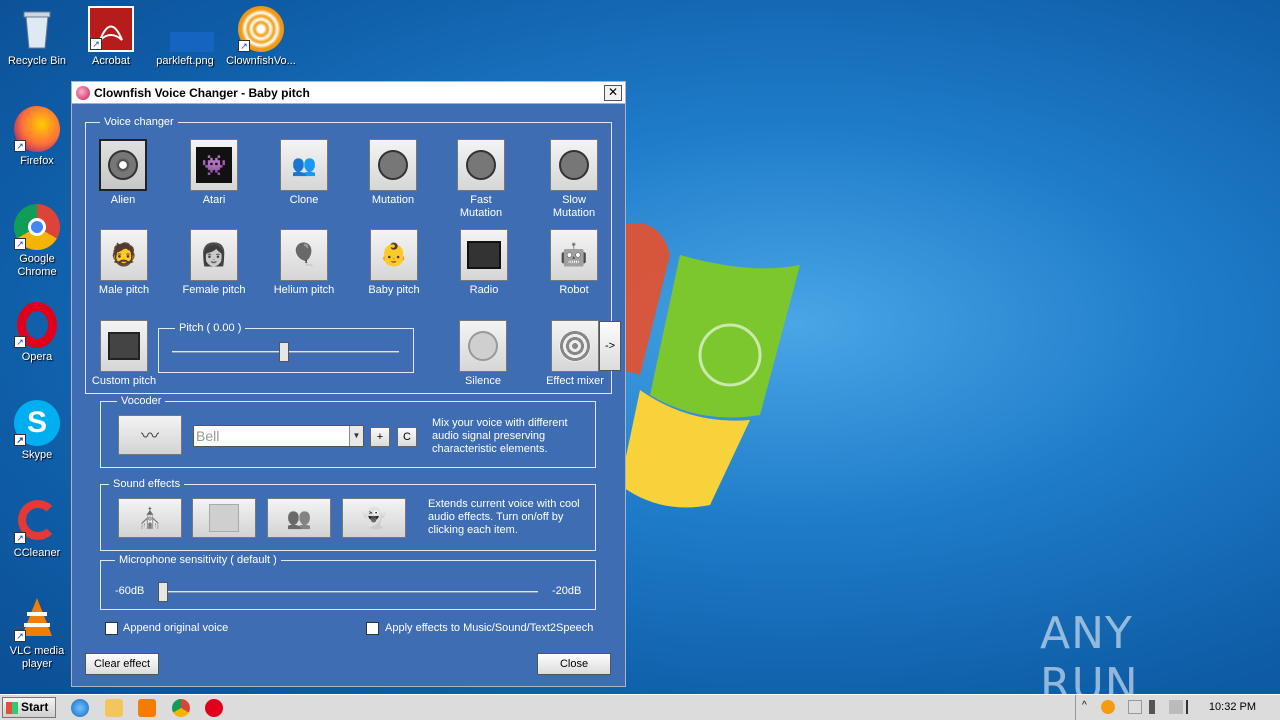  What do you see at coordinates (1193, 707) in the screenshot?
I see `action-center-icon` at bounding box center [1193, 707].